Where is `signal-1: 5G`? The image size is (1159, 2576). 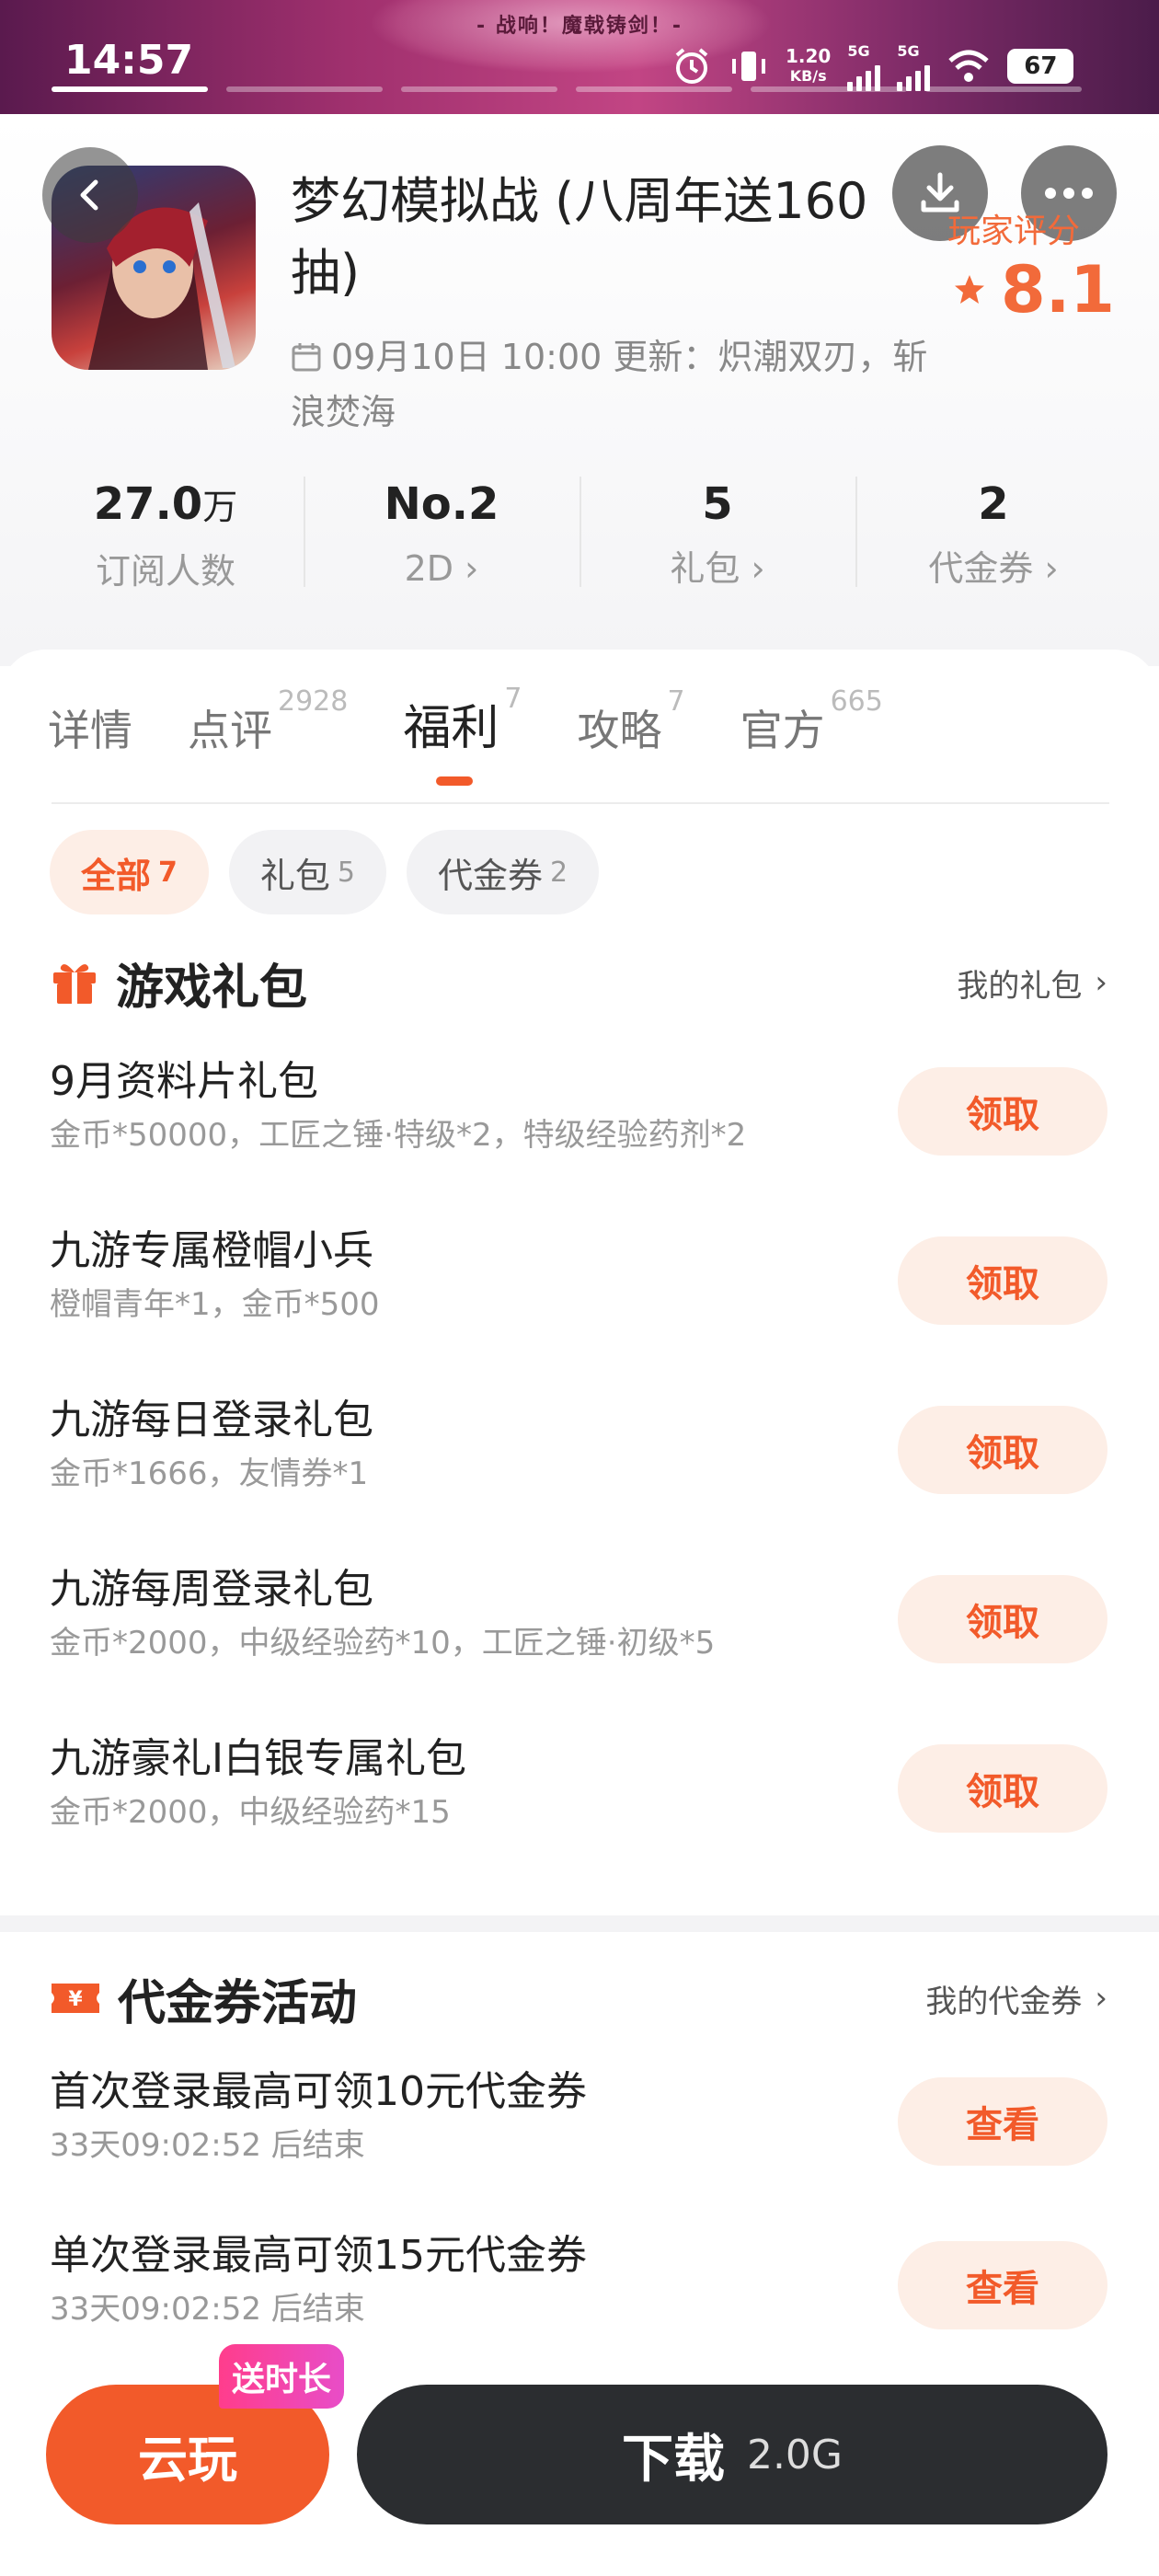 signal-1: 5G is located at coordinates (864, 66).